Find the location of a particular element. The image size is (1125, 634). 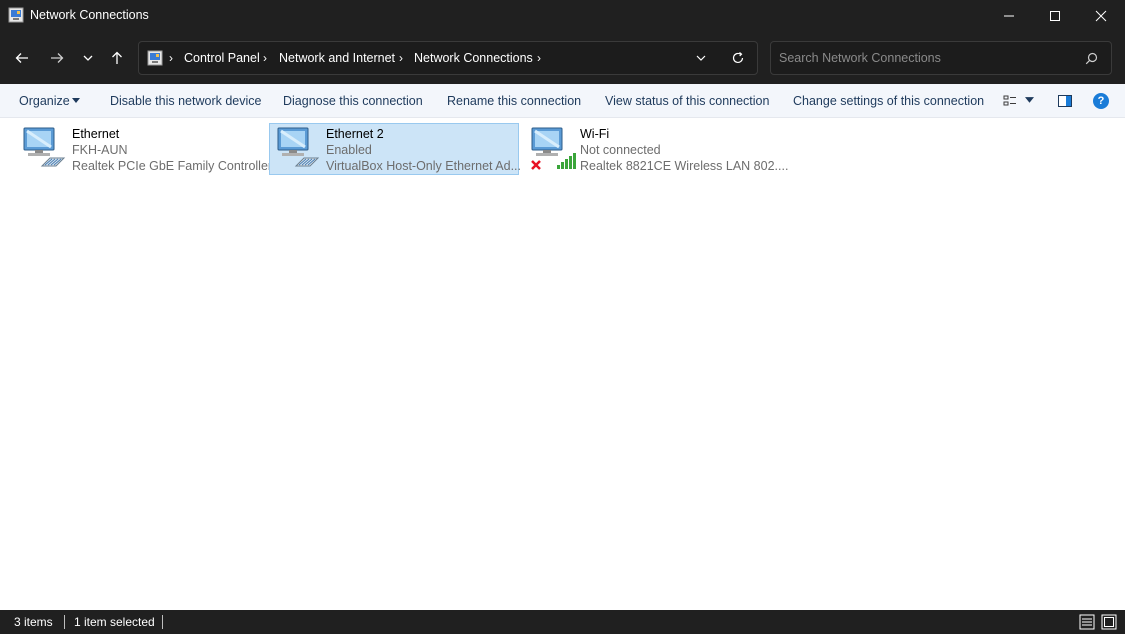

recent-locations-button is located at coordinates (88, 58).